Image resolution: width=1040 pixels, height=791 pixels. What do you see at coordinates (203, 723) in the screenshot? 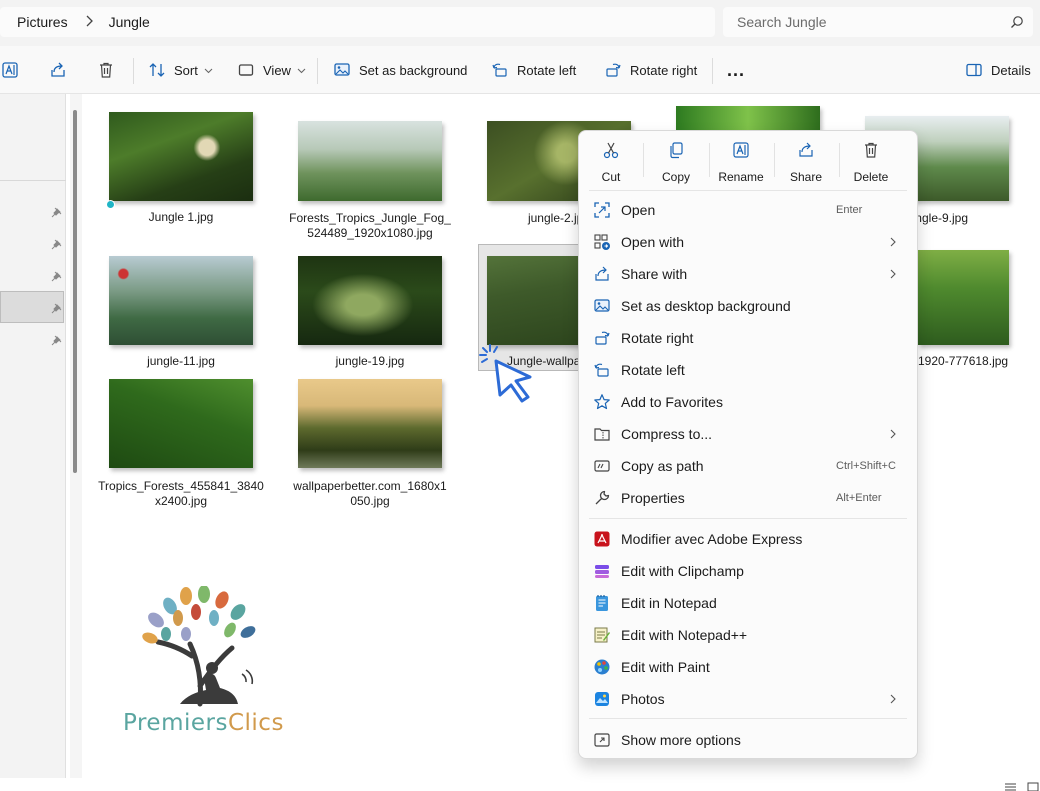
I see `logo-wordmark: PremiersClics` at bounding box center [203, 723].